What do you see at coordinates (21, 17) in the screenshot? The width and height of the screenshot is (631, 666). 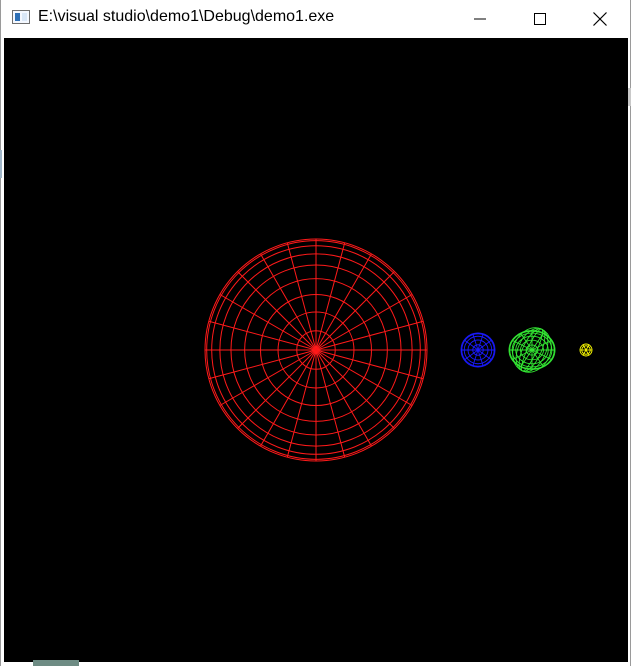 I see `app-window-icon` at bounding box center [21, 17].